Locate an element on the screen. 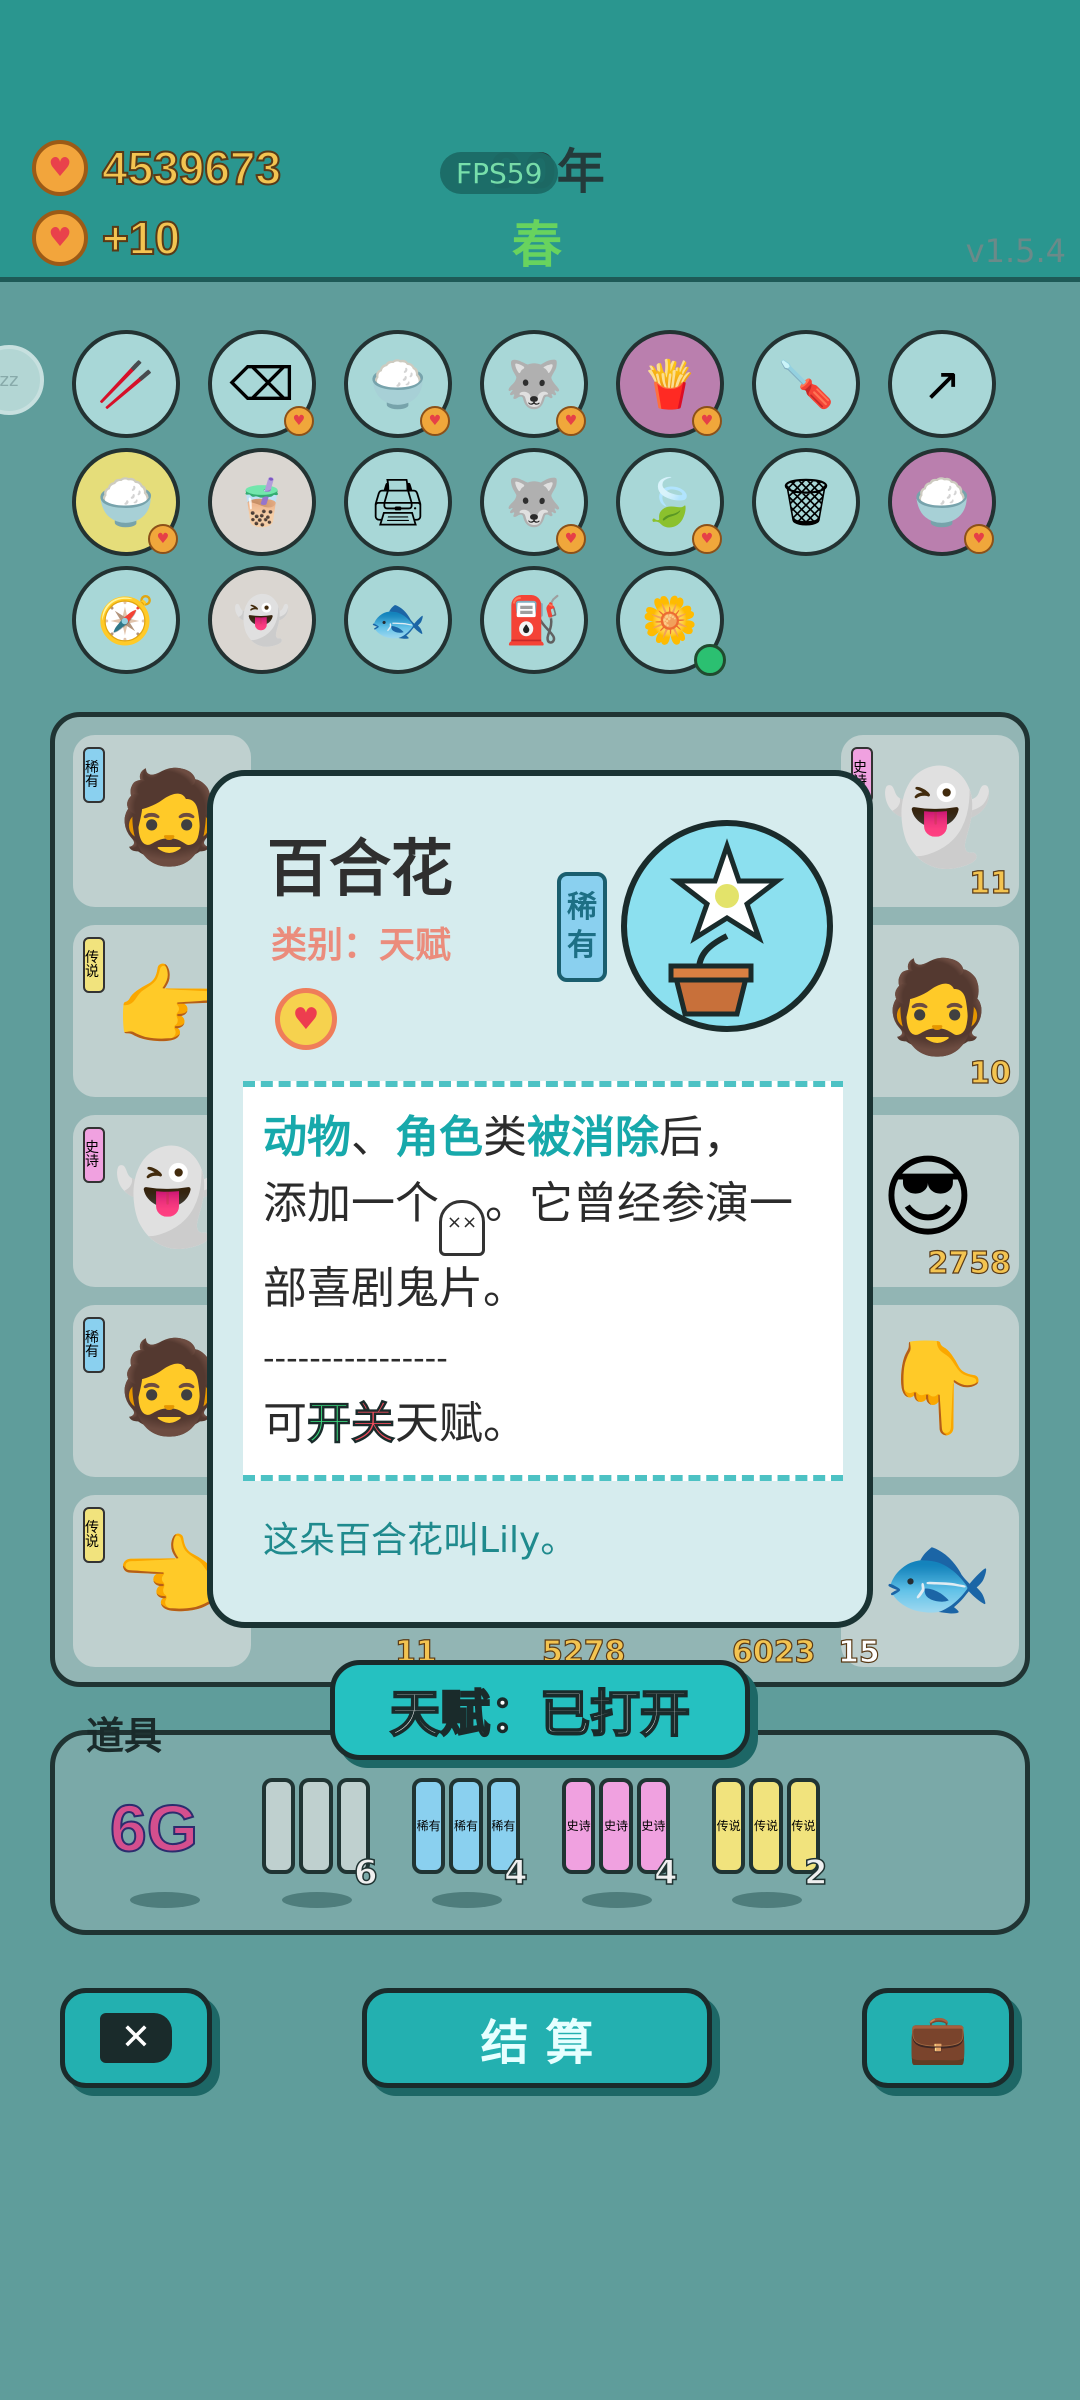 The width and height of the screenshot is (1080, 2400). delete-tag-icon: ⌫ ♥ is located at coordinates (262, 384).